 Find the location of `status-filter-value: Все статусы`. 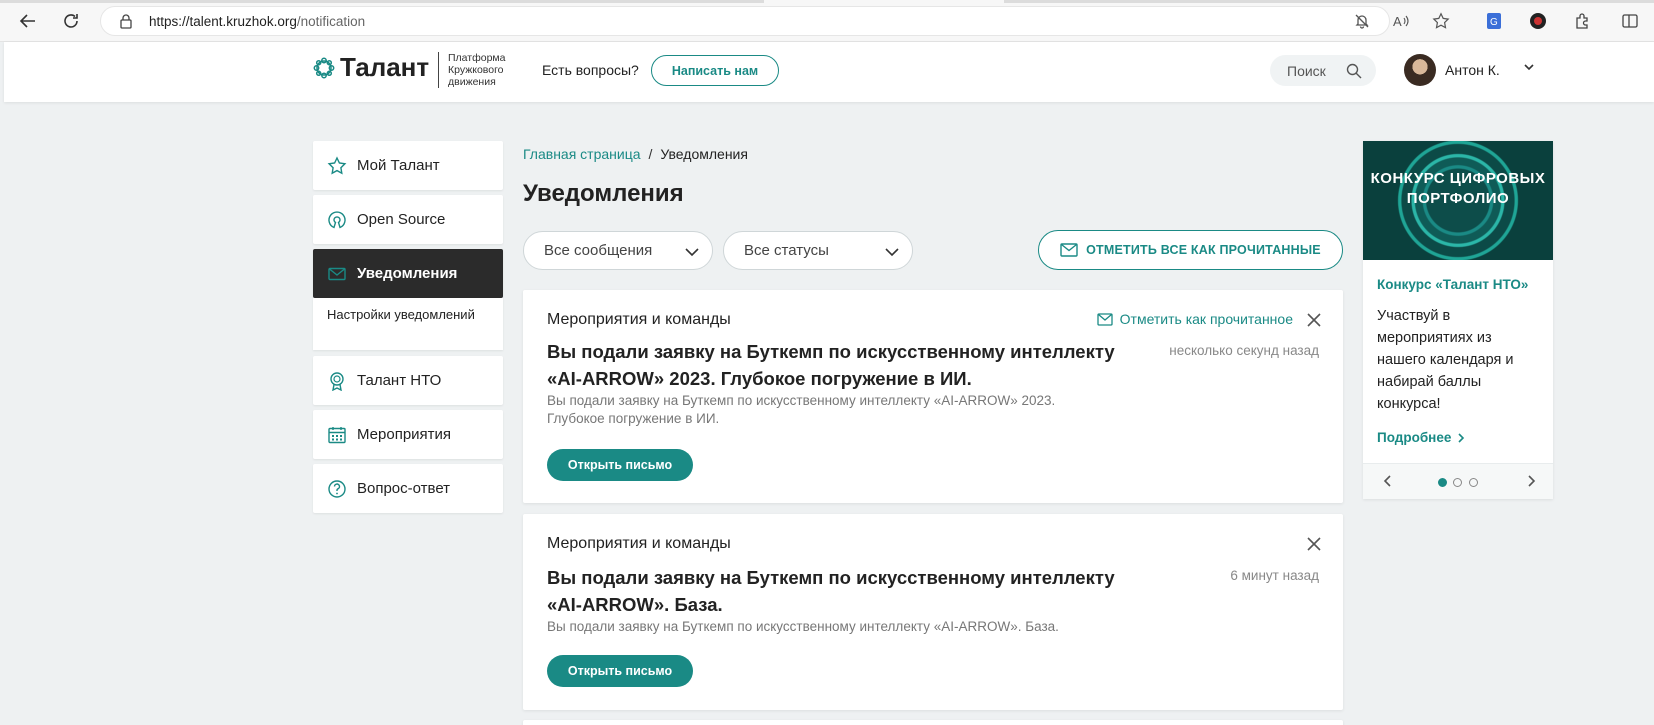

status-filter-value: Все статусы is located at coordinates (786, 250).